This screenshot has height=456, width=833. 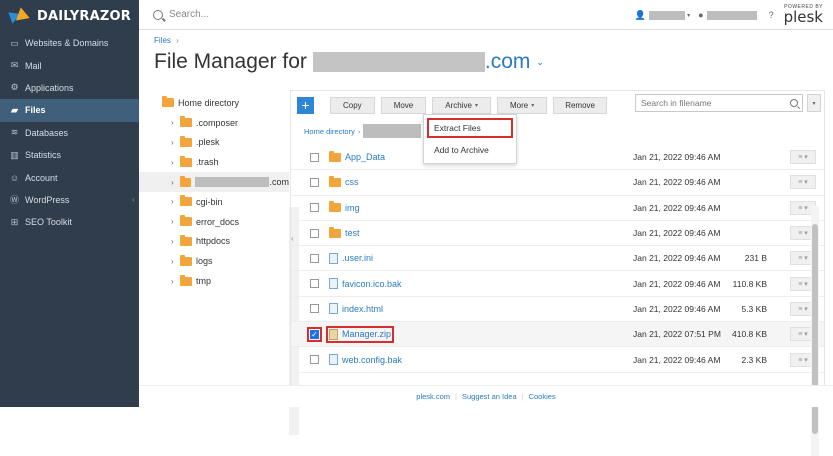 I want to click on table-row: test Jan 21, 2022 09:46 AM ≡ ▾, so click(x=557, y=234).